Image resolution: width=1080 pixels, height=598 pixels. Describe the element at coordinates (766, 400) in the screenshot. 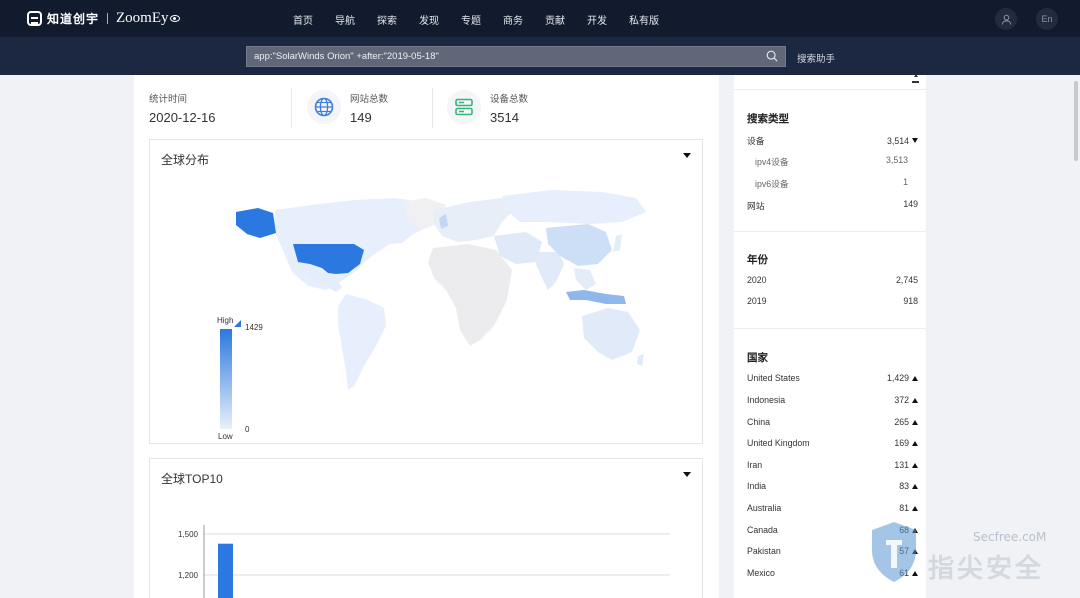

I see `row-label: Indonesia` at that location.